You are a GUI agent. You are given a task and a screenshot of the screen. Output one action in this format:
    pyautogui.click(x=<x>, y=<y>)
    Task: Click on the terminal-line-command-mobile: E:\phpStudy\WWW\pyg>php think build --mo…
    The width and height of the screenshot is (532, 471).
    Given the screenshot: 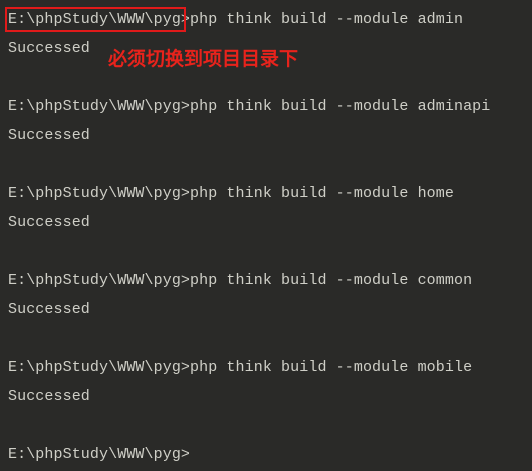 What is the action you would take?
    pyautogui.click(x=240, y=368)
    